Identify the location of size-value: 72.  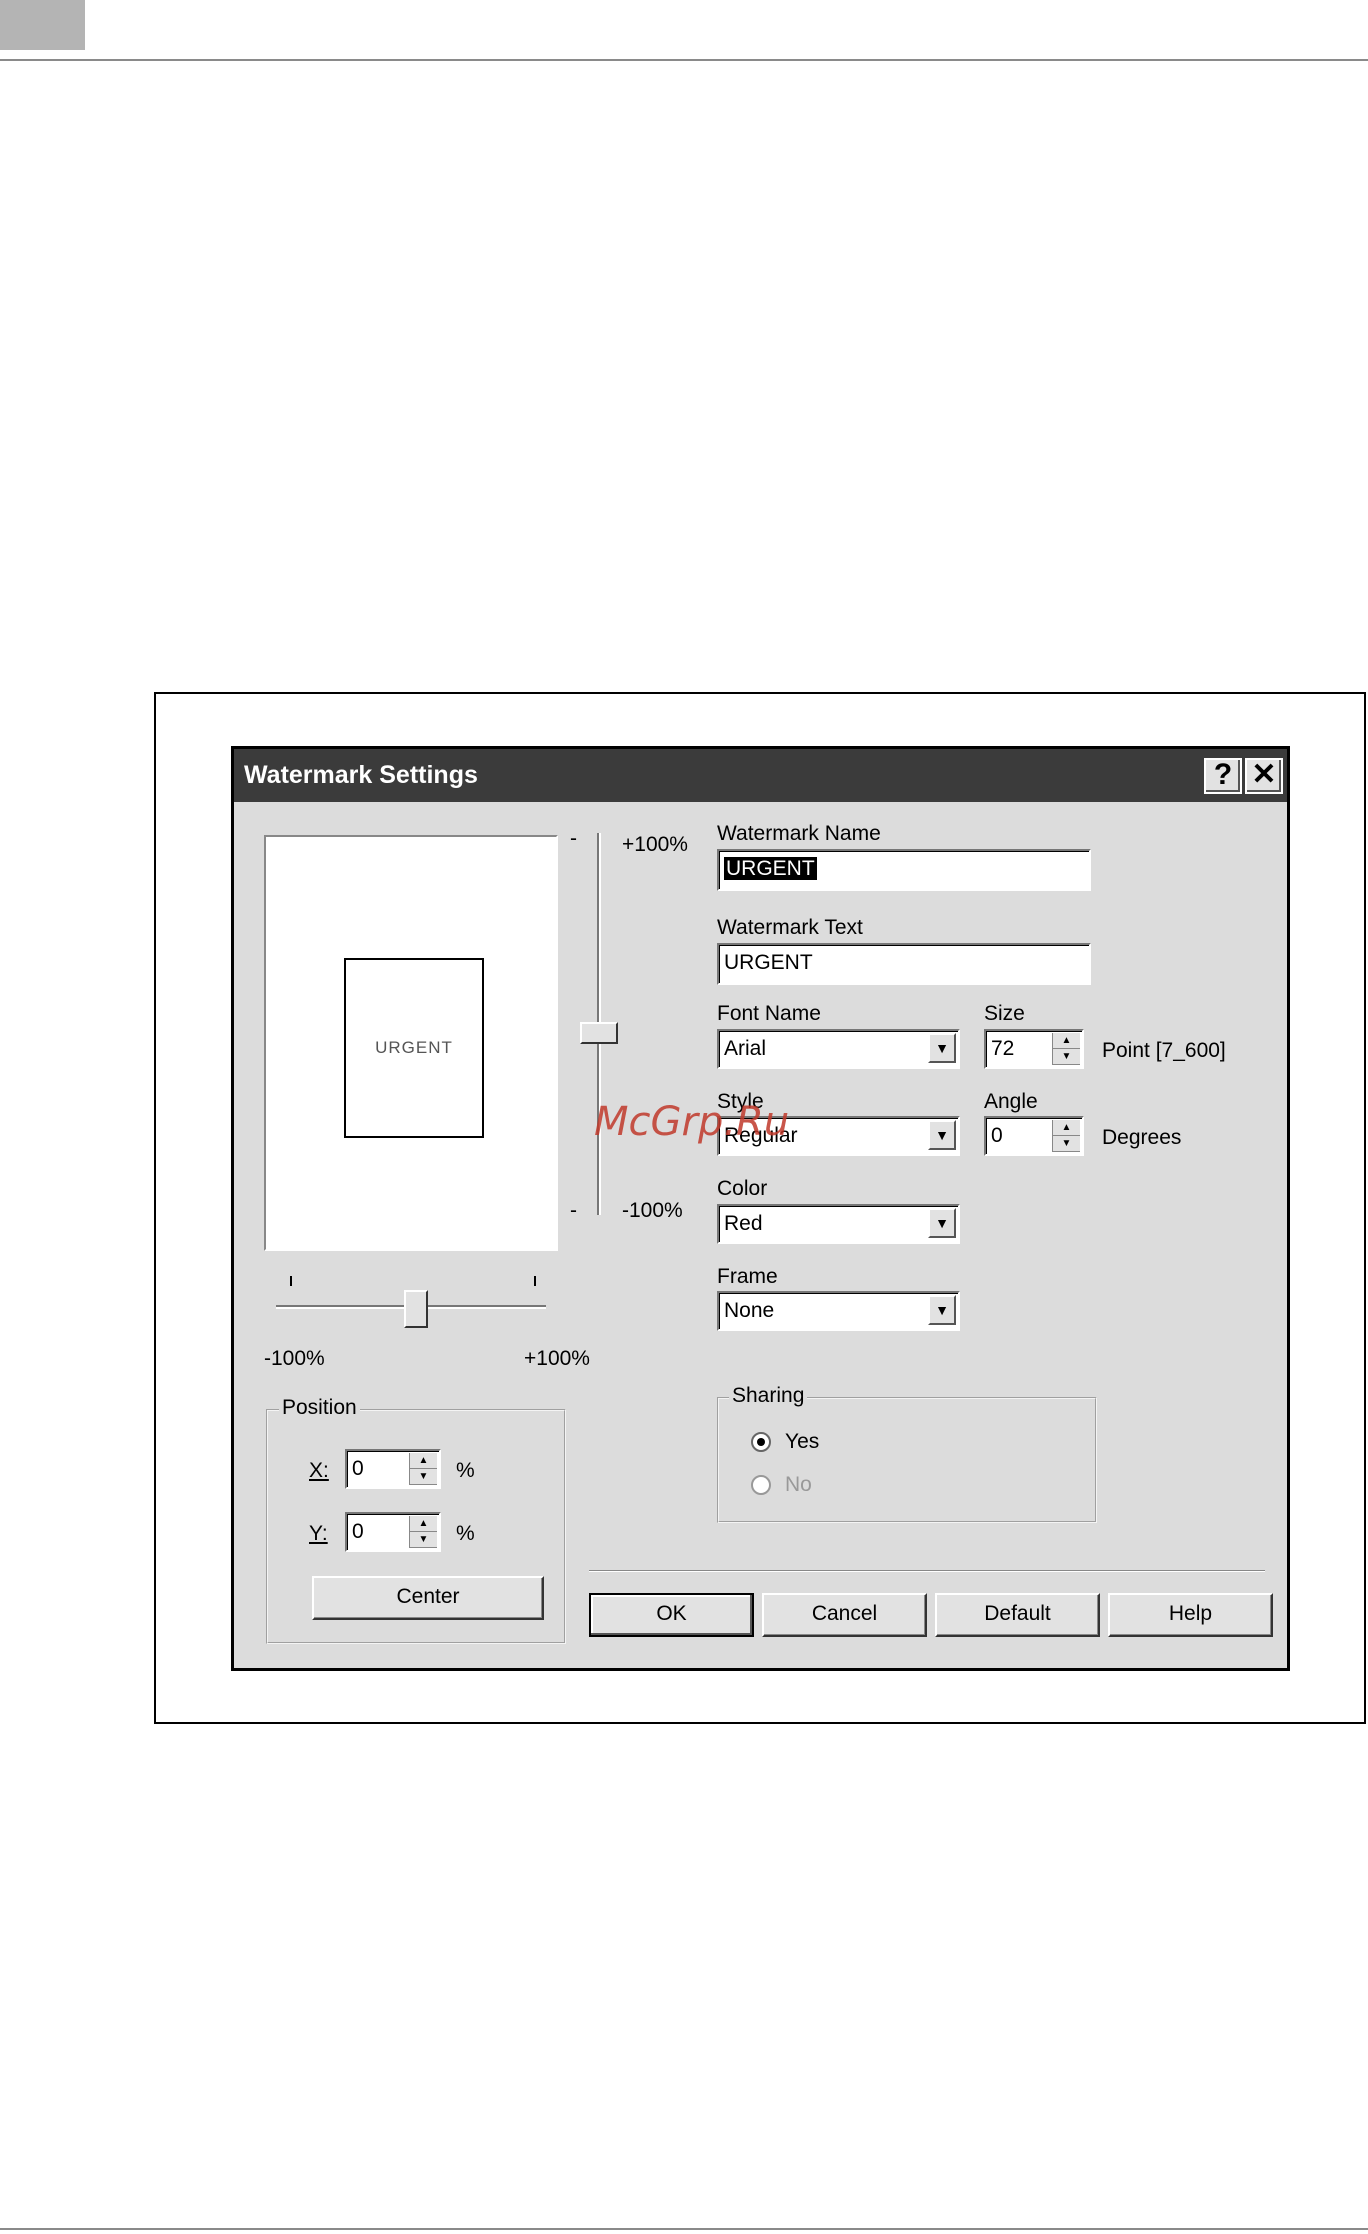
(1003, 1048).